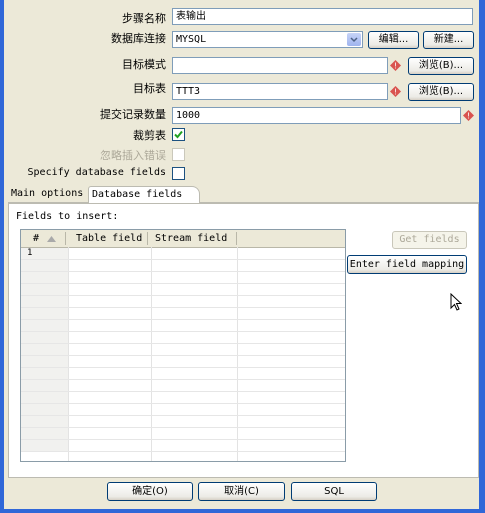 This screenshot has width=485, height=513. What do you see at coordinates (280, 65) in the screenshot?
I see `target-schema-input` at bounding box center [280, 65].